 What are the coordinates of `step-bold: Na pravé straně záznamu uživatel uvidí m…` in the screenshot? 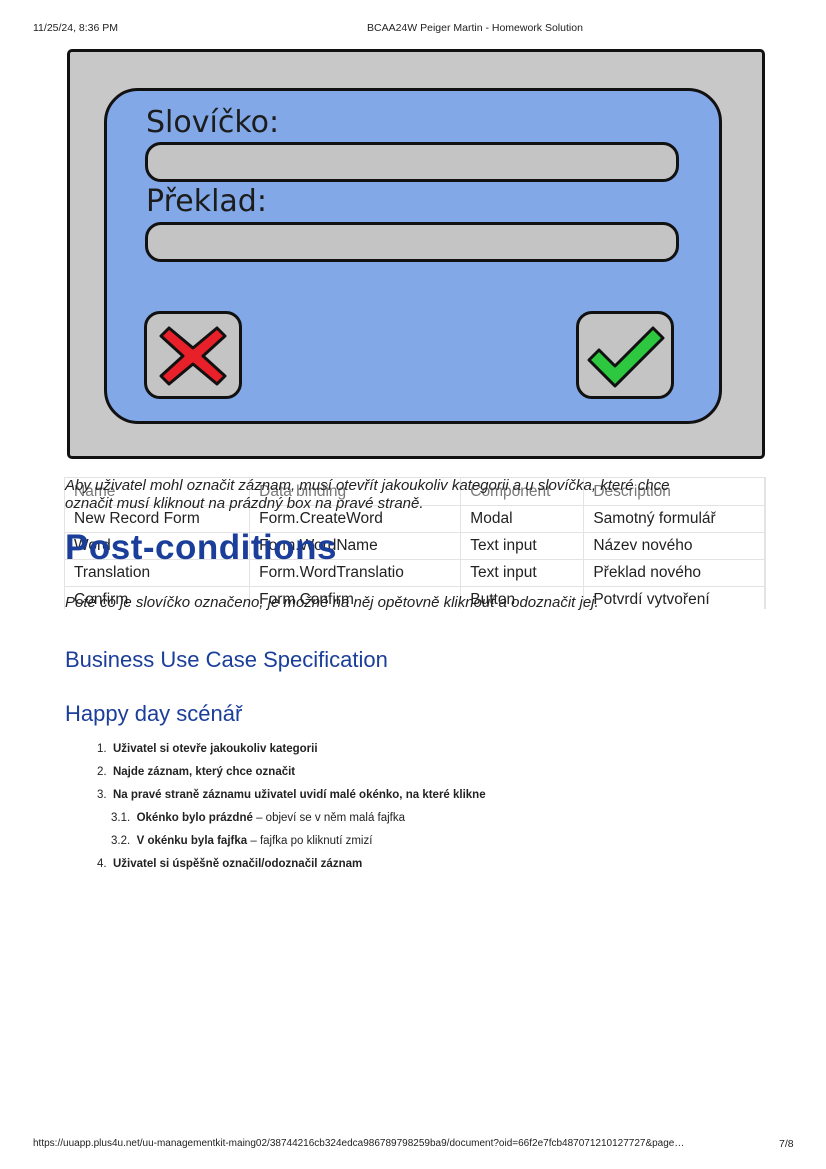 It's located at (299, 795).